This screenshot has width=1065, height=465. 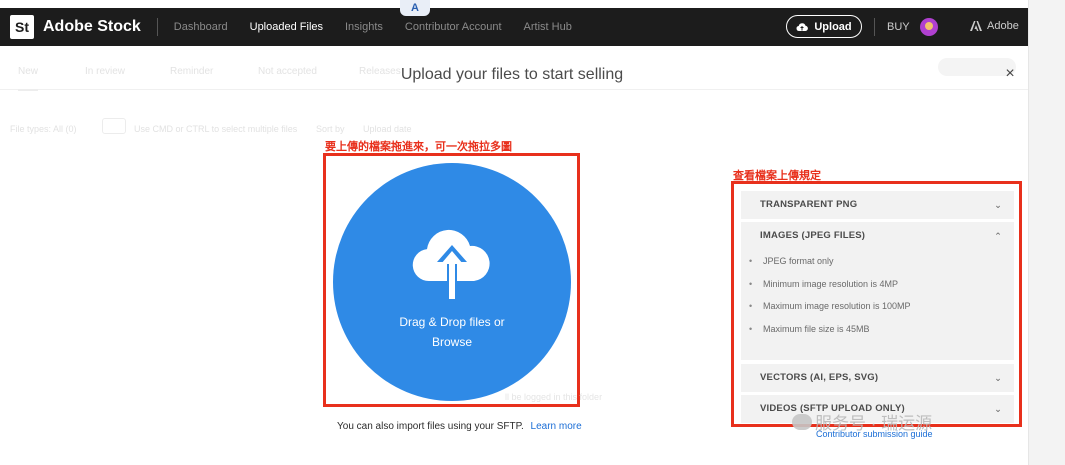 I want to click on upload-button: Upload, so click(x=824, y=26).